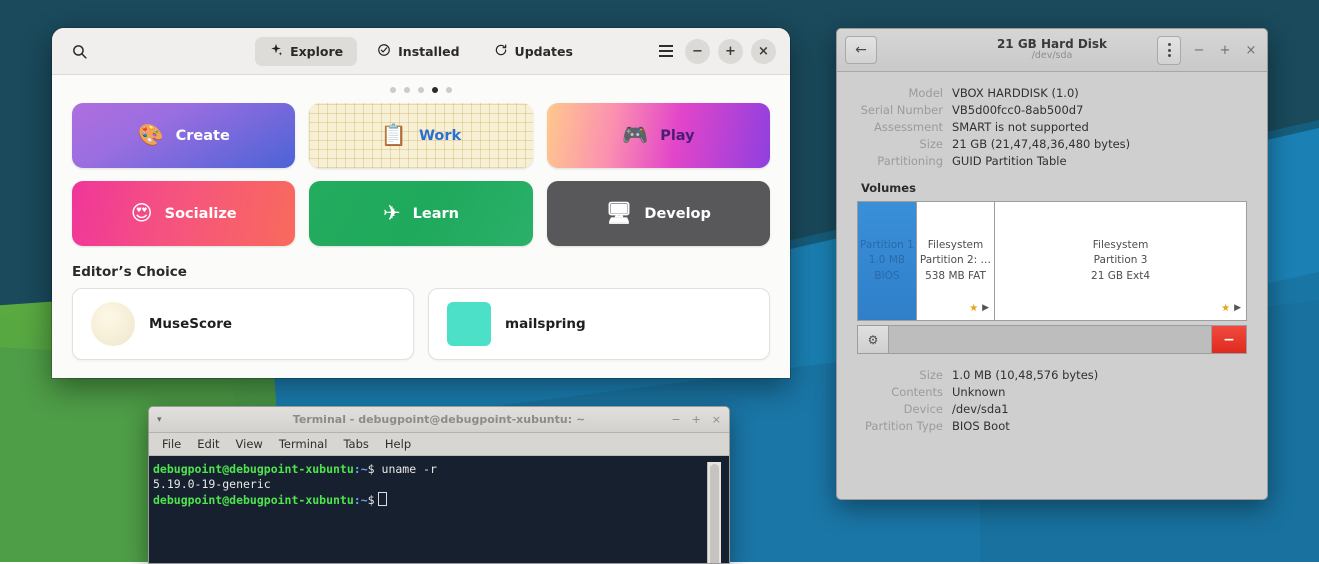  What do you see at coordinates (904, 425) in the screenshot?
I see `partition-detail-label: Partition Type` at bounding box center [904, 425].